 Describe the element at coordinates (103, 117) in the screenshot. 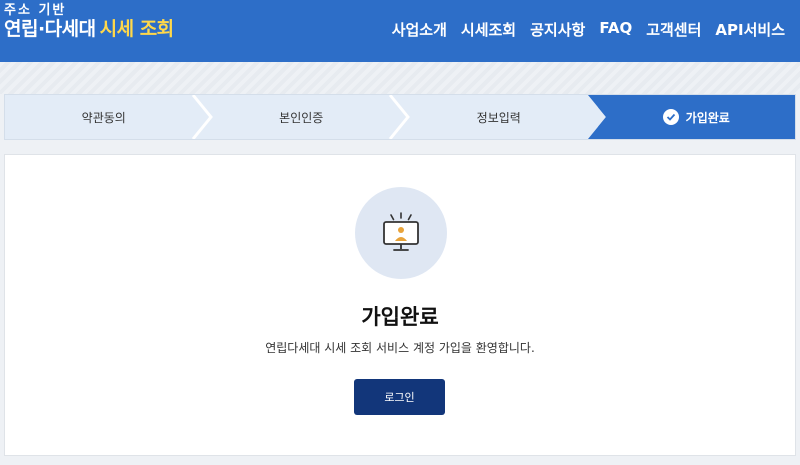

I see `step-label: 약관동의` at that location.